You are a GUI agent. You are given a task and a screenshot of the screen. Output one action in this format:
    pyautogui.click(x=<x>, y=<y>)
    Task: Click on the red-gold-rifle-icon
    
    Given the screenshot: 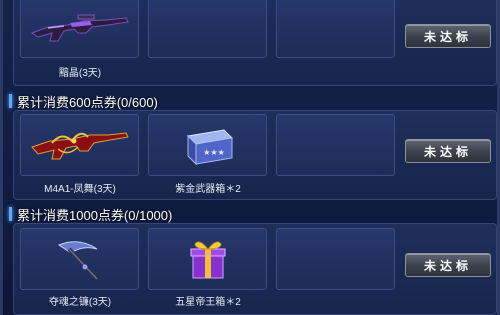 What is the action you would take?
    pyautogui.click(x=79, y=146)
    